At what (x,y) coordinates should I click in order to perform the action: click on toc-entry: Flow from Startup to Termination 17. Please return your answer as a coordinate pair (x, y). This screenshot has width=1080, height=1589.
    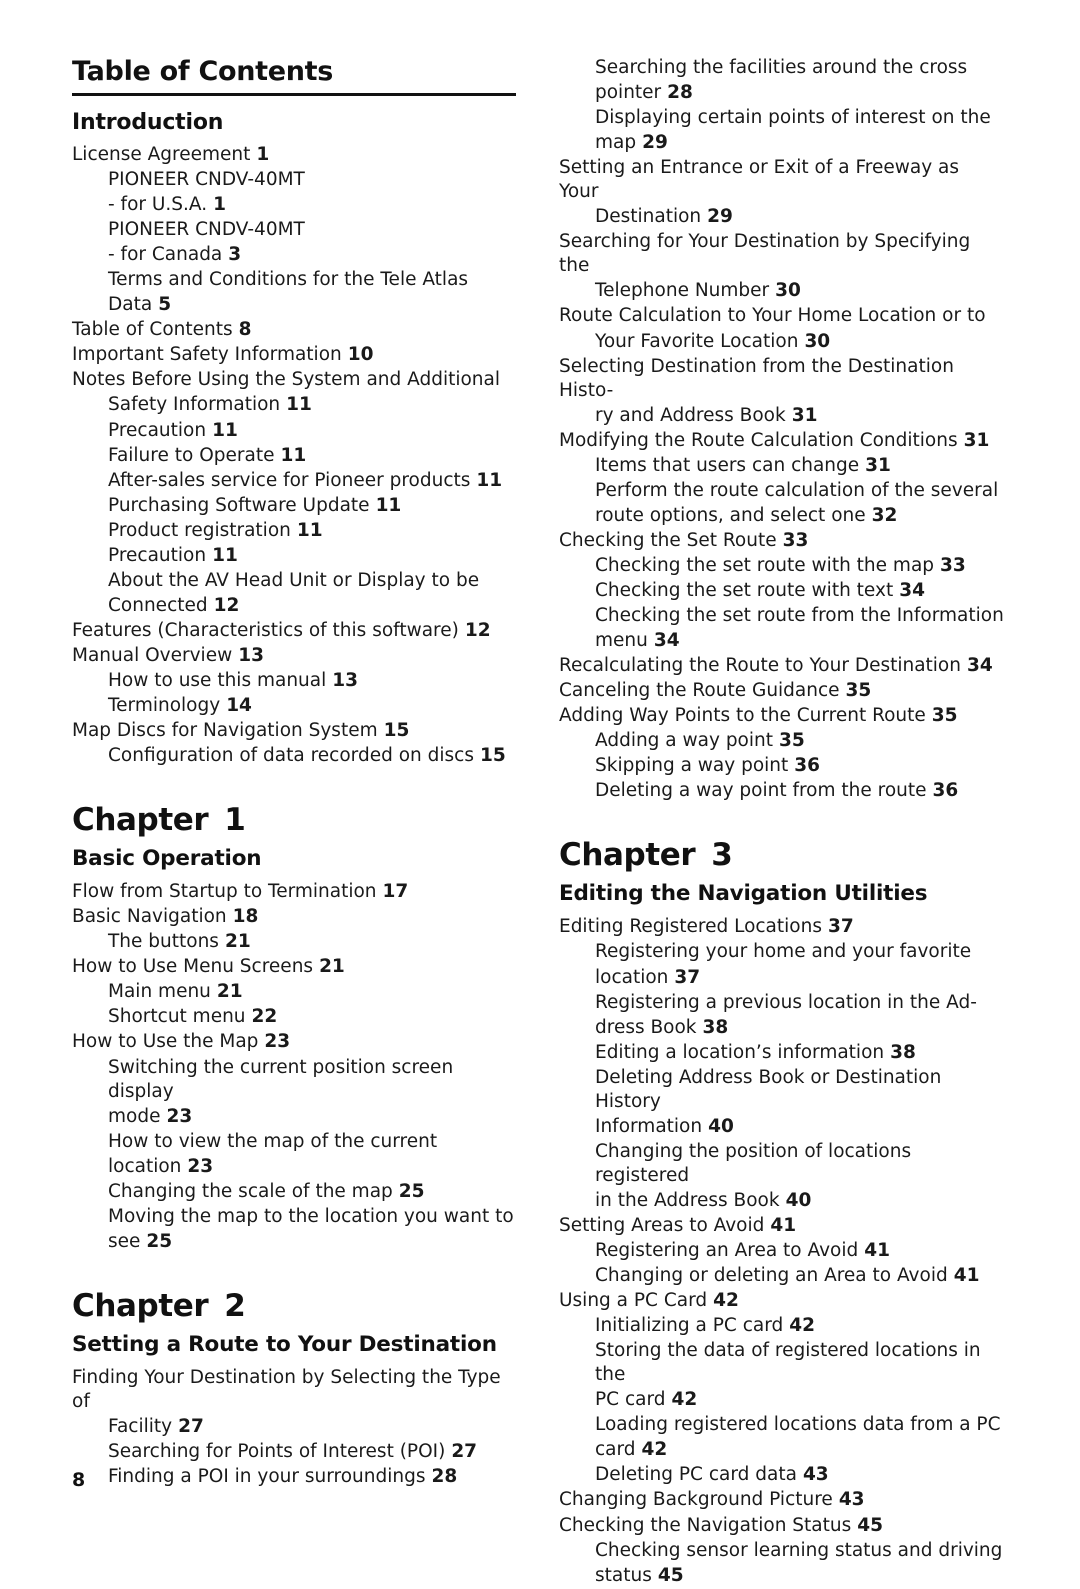
    Looking at the image, I should click on (294, 892).